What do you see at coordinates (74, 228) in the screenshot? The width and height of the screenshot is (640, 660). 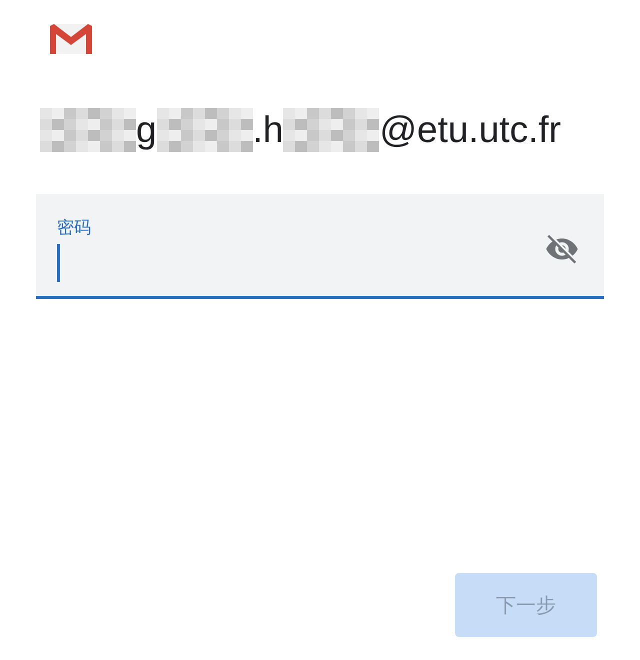 I see `field-label: 密码` at bounding box center [74, 228].